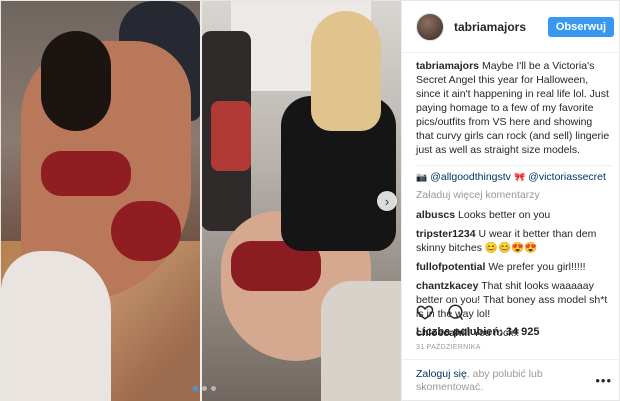 The image size is (620, 401). I want to click on carousel-next-button: ›, so click(387, 201).